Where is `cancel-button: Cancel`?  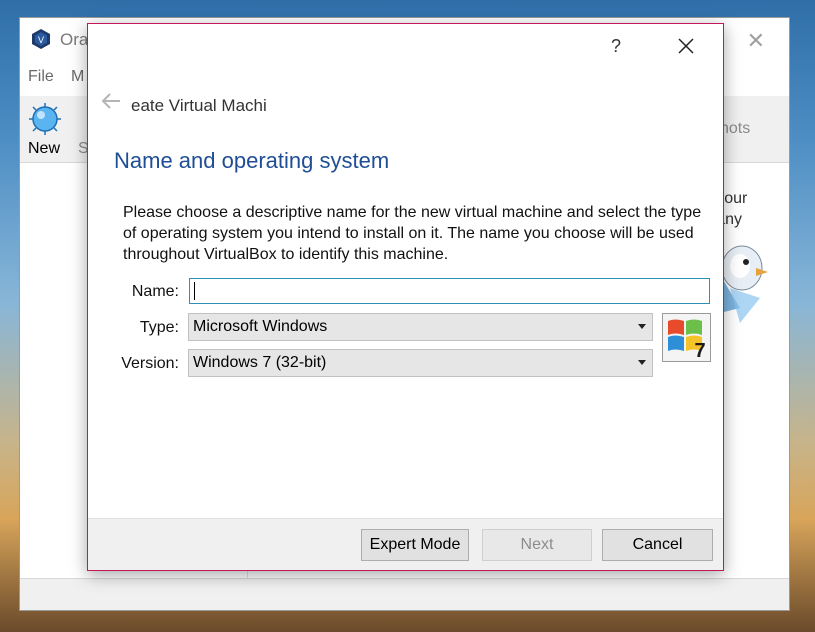
cancel-button: Cancel is located at coordinates (657, 545).